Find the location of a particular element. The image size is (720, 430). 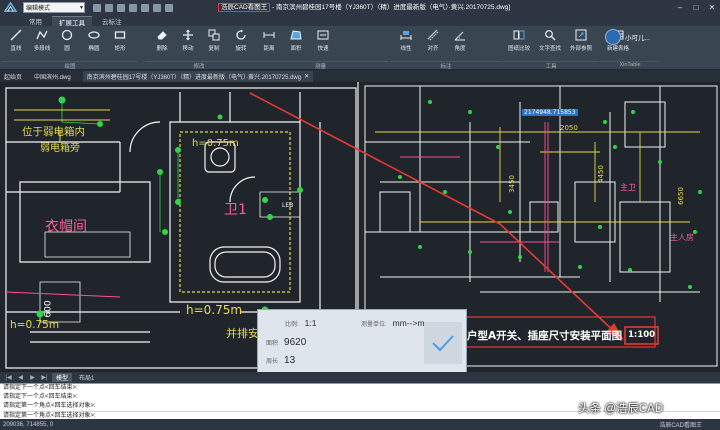

quick-access-toolbar is located at coordinates (133, 7).